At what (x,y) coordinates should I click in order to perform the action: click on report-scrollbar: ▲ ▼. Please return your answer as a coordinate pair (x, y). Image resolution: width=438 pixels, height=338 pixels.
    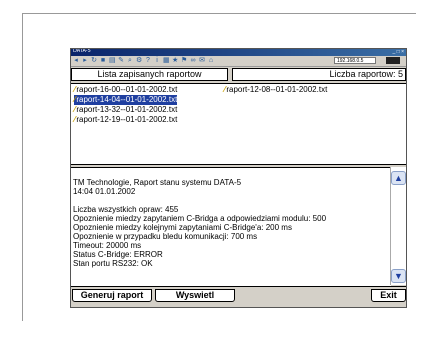
    Looking at the image, I should click on (398, 226).